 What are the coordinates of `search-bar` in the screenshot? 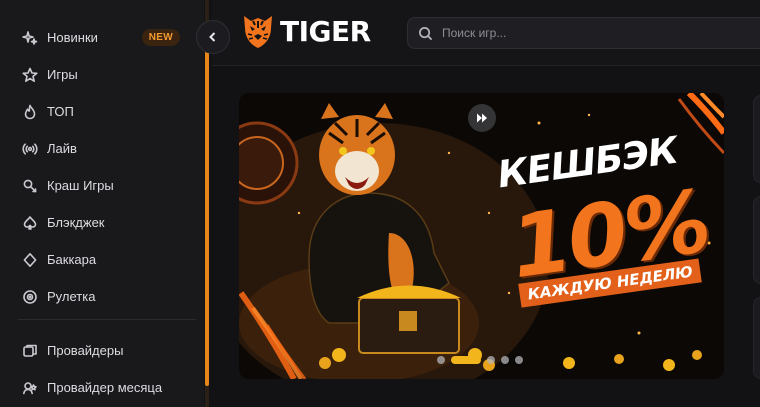 It's located at (583, 33).